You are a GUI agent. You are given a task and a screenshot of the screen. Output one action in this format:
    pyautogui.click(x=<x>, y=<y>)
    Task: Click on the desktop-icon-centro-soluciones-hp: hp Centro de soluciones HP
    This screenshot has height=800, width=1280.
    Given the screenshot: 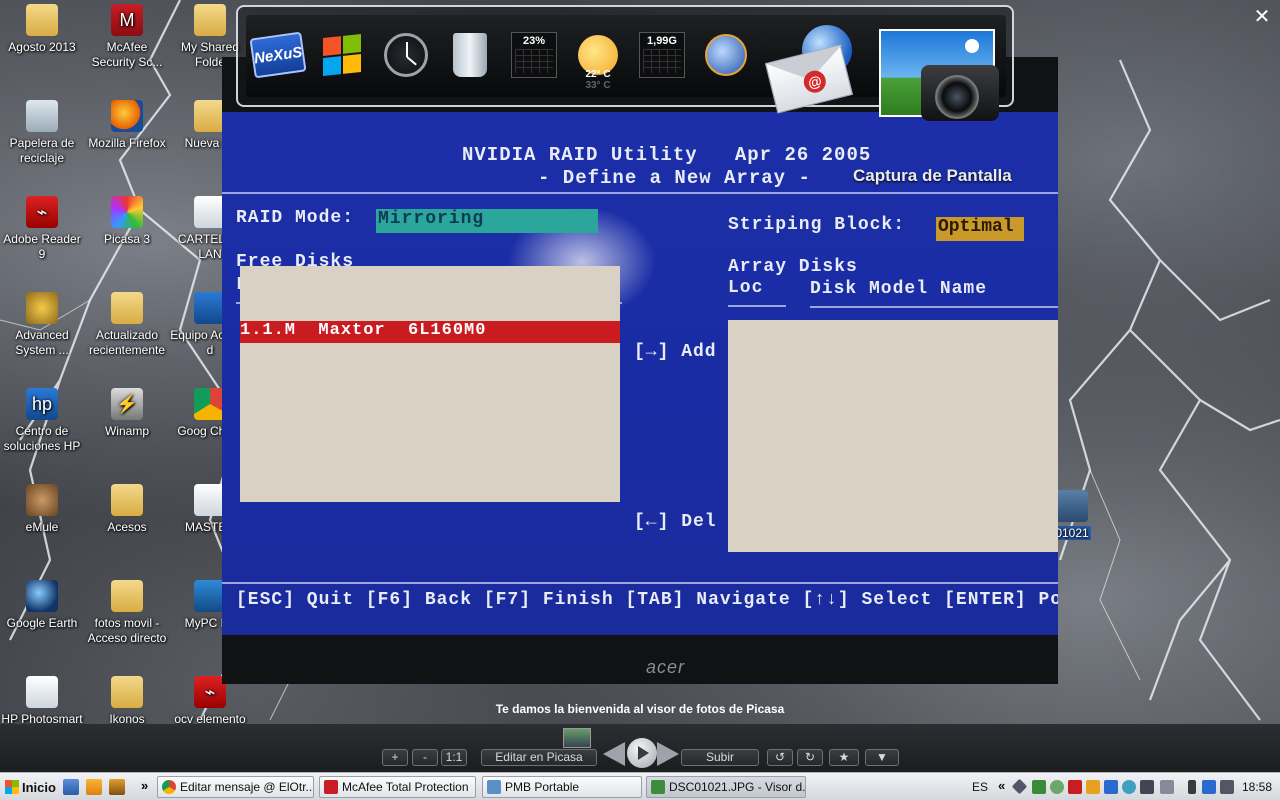 What is the action you would take?
    pyautogui.click(x=42, y=421)
    